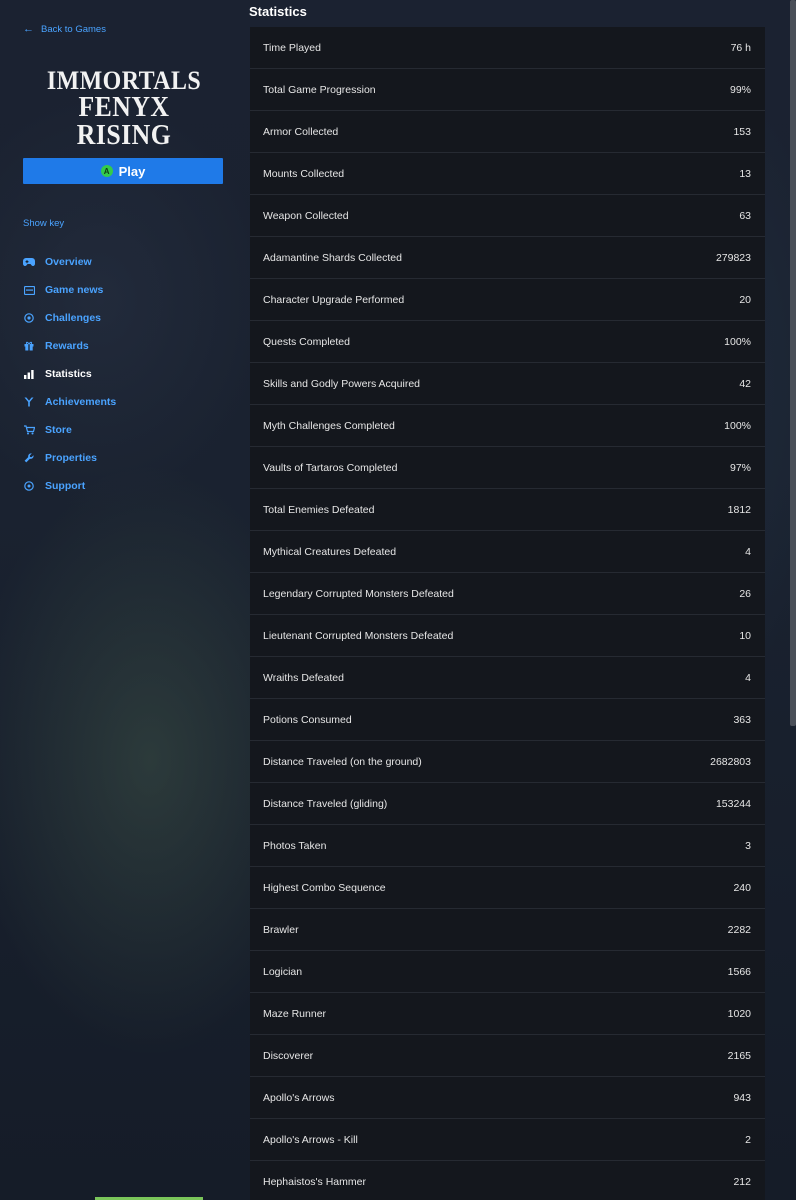 The height and width of the screenshot is (1200, 796). What do you see at coordinates (507, 552) in the screenshot?
I see `stat-row-mythical-creatures: Mythical Creatures Defeated 4` at bounding box center [507, 552].